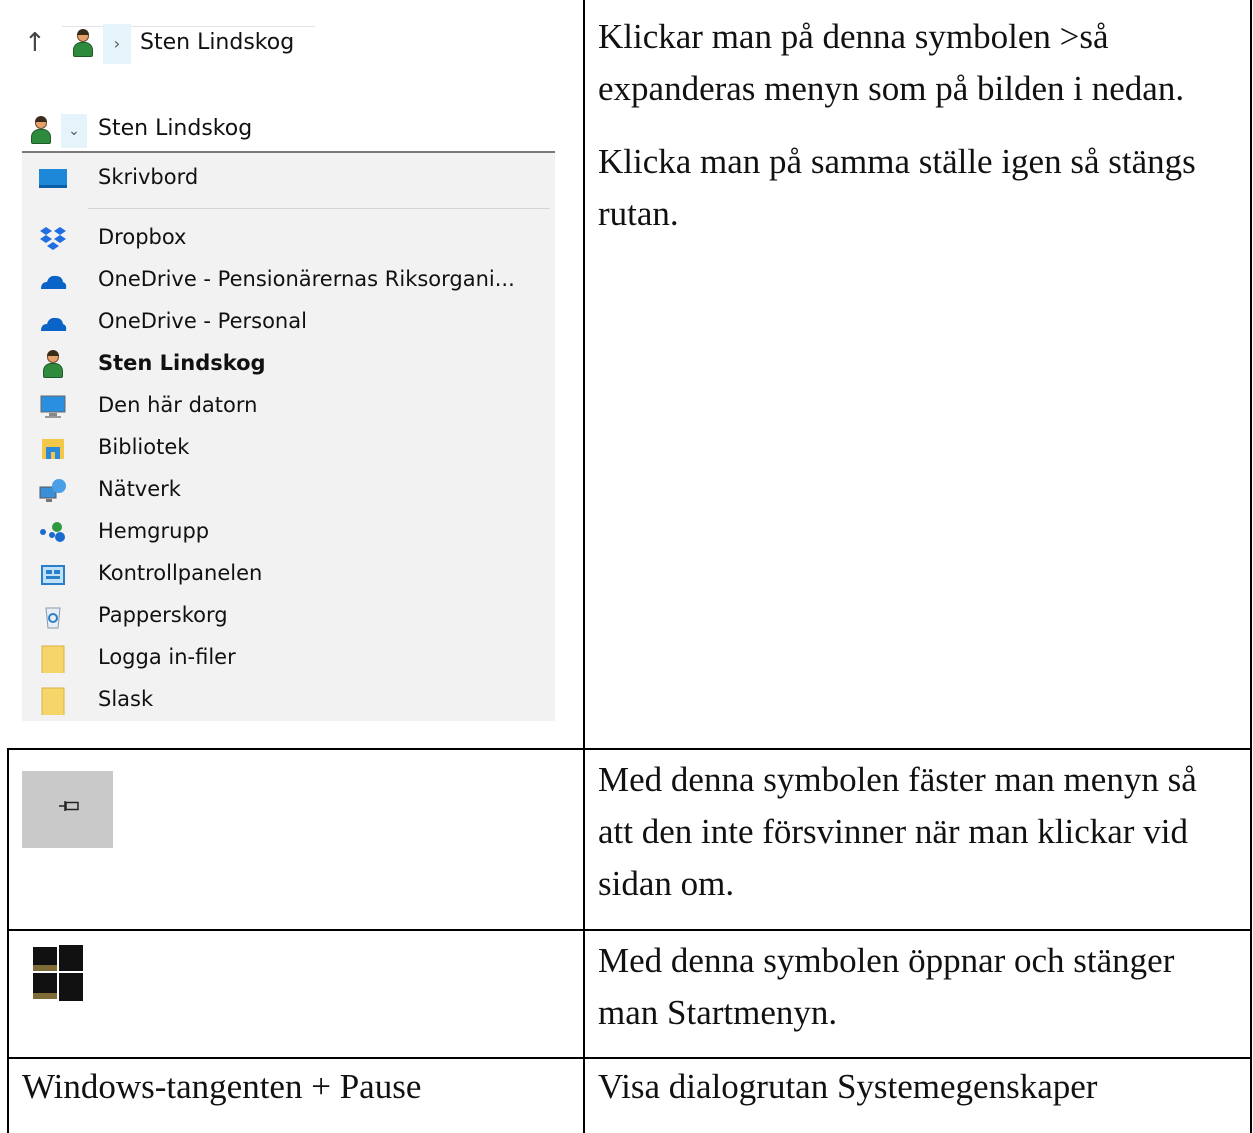 This screenshot has height=1133, width=1253. What do you see at coordinates (8, 940) in the screenshot?
I see `table-left-border` at bounding box center [8, 940].